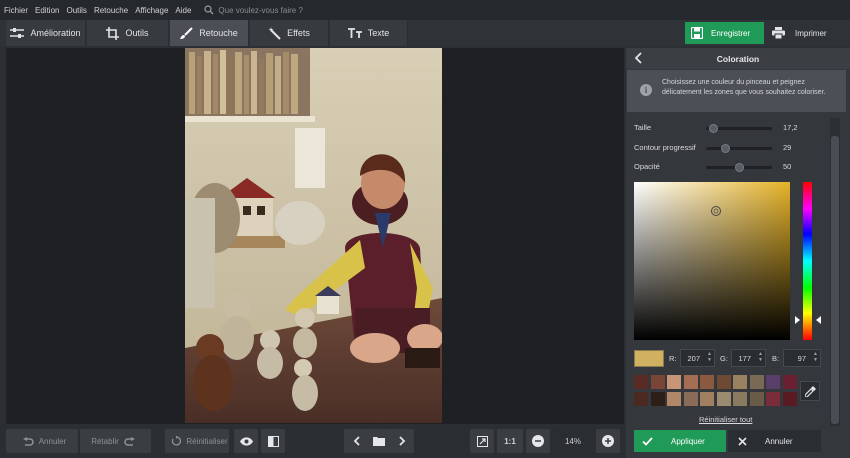 This screenshot has width=850, height=458. I want to click on undo-label: Annuler, so click(52, 441).